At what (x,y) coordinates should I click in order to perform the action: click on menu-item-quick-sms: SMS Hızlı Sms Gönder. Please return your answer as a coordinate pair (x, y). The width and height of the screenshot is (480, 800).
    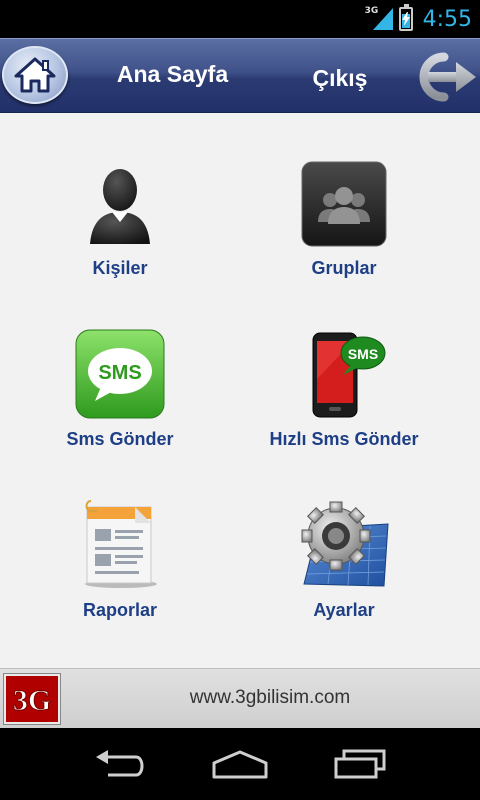
    Looking at the image, I should click on (344, 368).